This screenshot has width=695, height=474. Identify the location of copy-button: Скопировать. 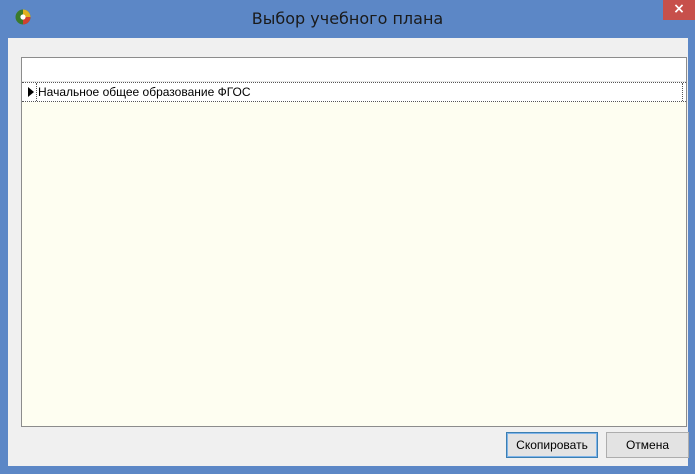
(552, 445).